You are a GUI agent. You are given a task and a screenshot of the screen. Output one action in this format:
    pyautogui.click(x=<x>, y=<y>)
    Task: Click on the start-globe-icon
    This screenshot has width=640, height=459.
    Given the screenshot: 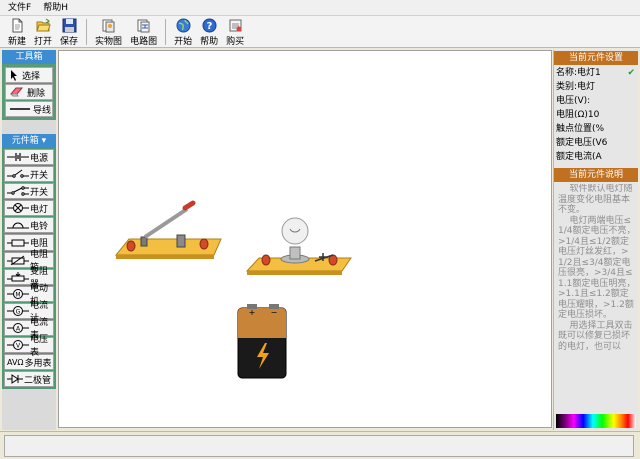 What is the action you would take?
    pyautogui.click(x=183, y=25)
    